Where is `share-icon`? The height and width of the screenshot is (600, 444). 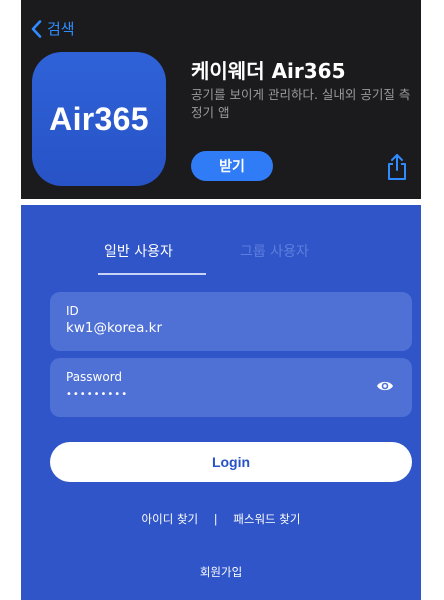 share-icon is located at coordinates (397, 167).